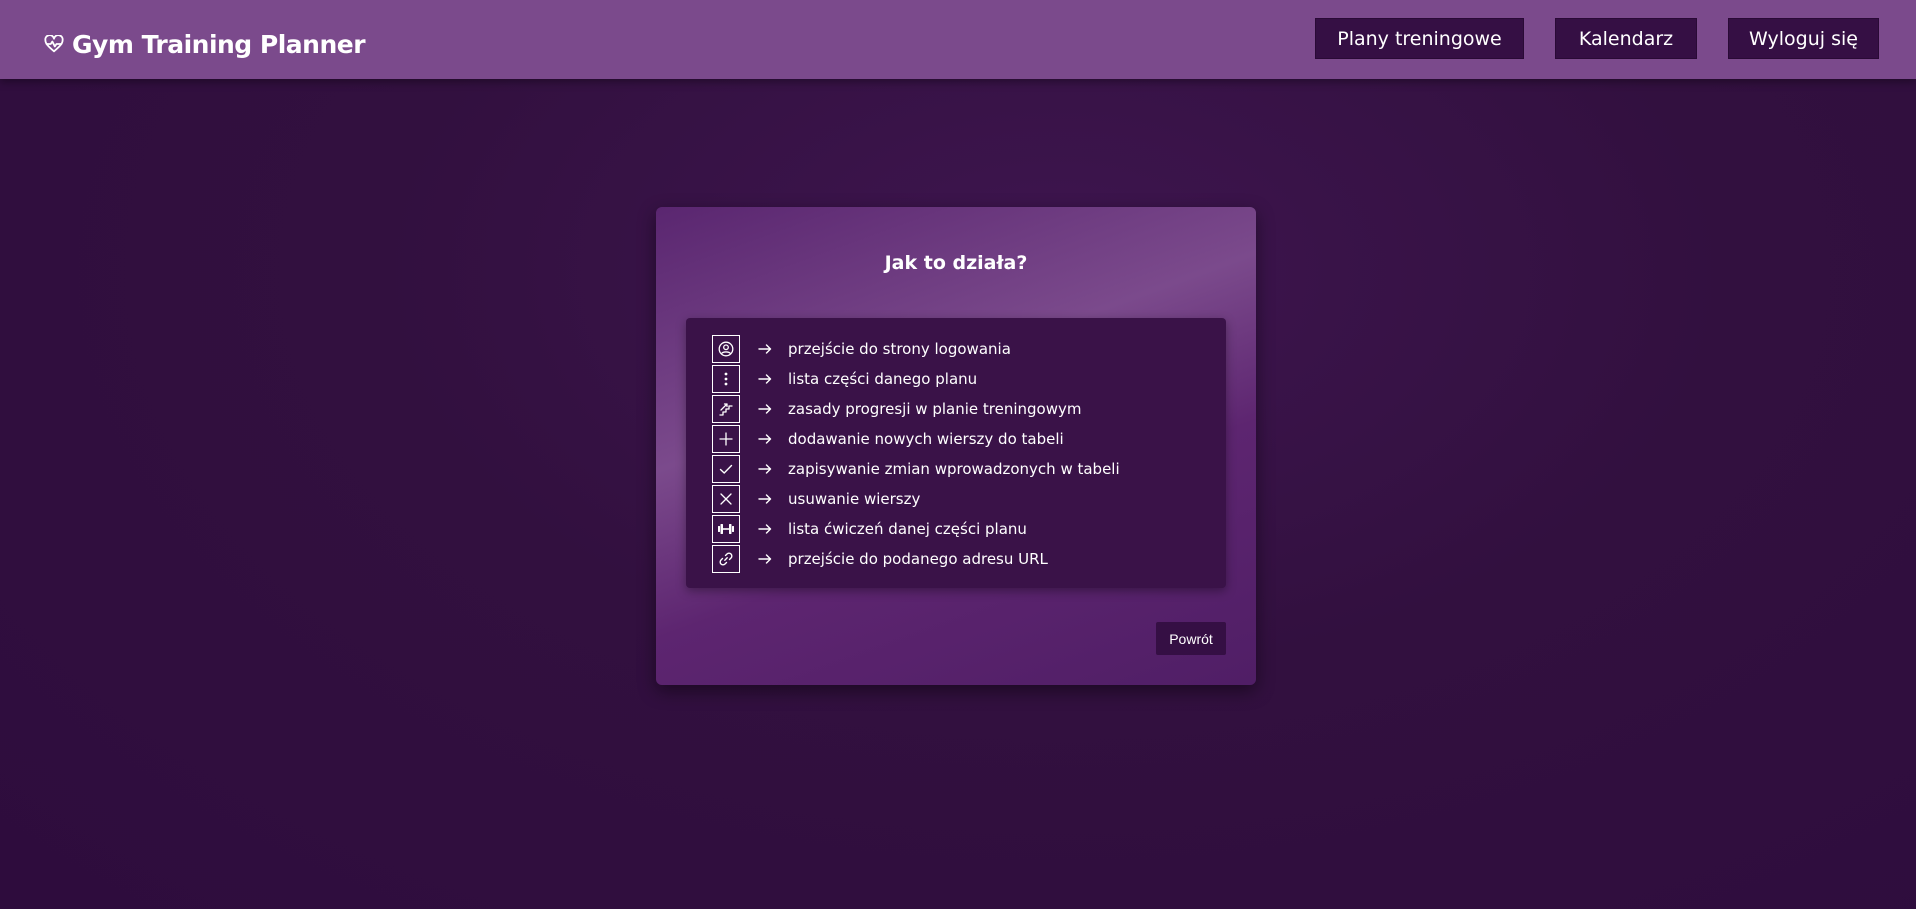  I want to click on vertical-dots-icon, so click(726, 378).